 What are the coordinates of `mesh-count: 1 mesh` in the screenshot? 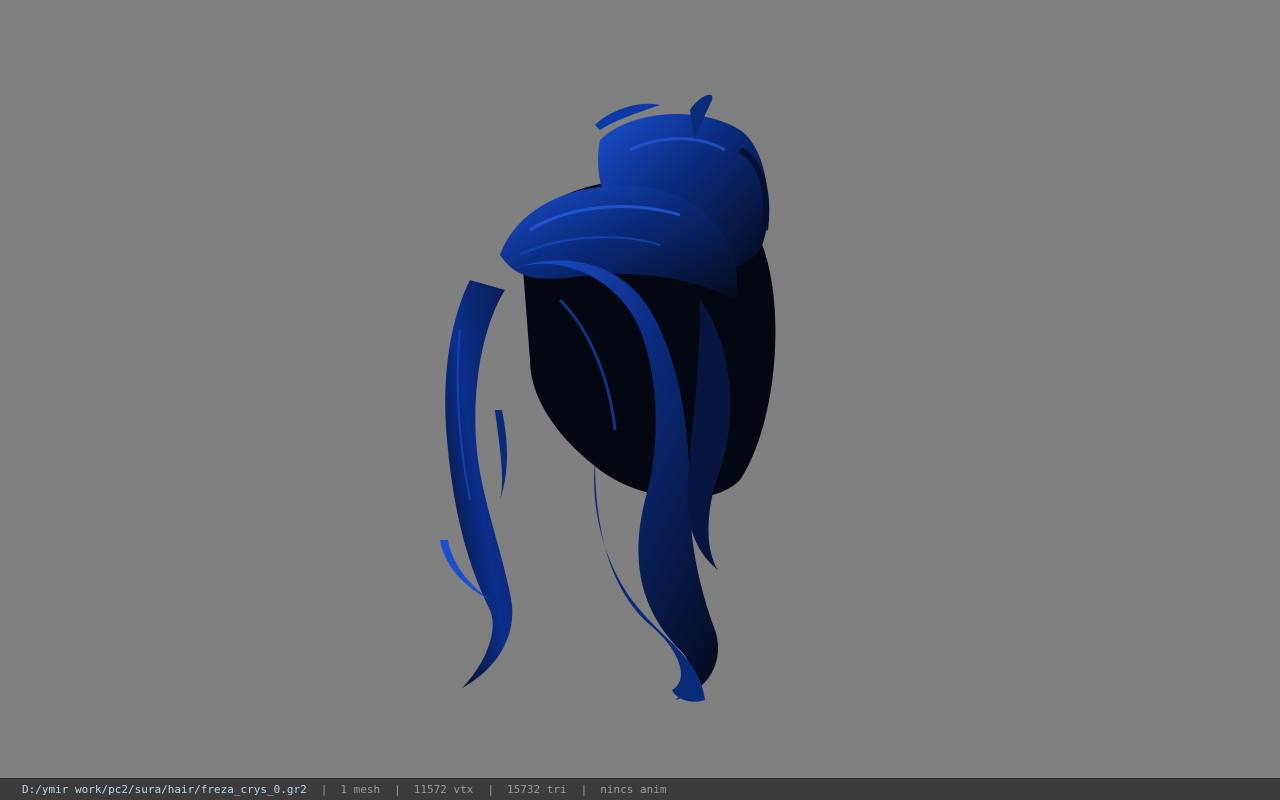 It's located at (360, 789).